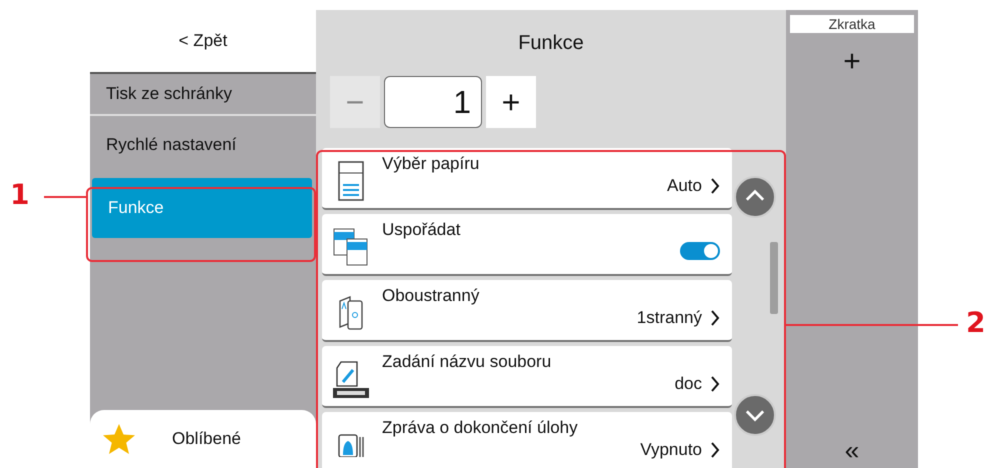 The height and width of the screenshot is (468, 996). I want to click on increase-button: +, so click(511, 102).